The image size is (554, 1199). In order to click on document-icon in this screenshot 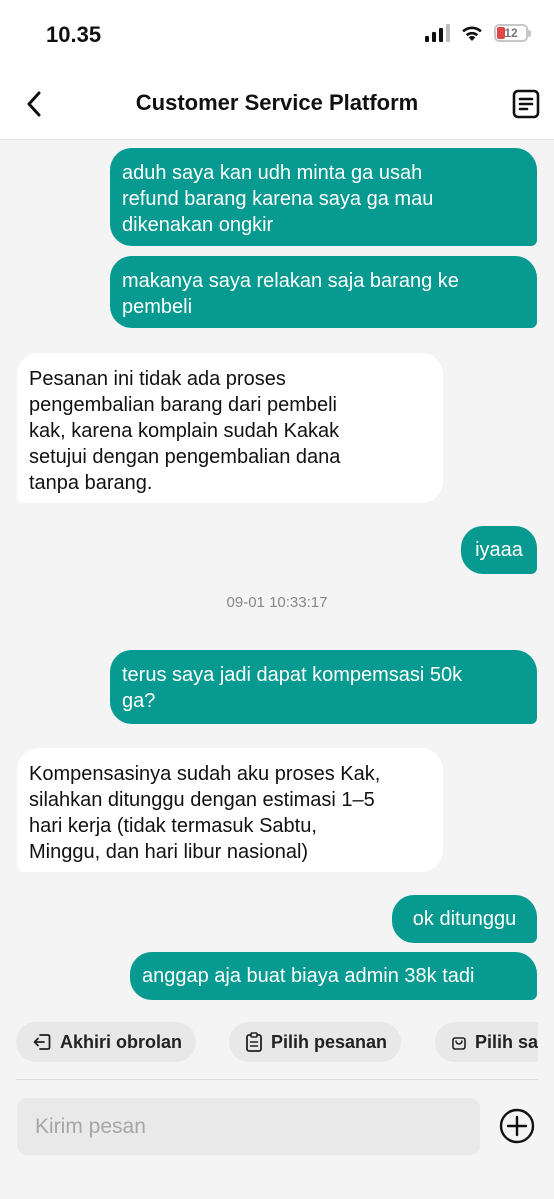, I will do `click(526, 104)`.